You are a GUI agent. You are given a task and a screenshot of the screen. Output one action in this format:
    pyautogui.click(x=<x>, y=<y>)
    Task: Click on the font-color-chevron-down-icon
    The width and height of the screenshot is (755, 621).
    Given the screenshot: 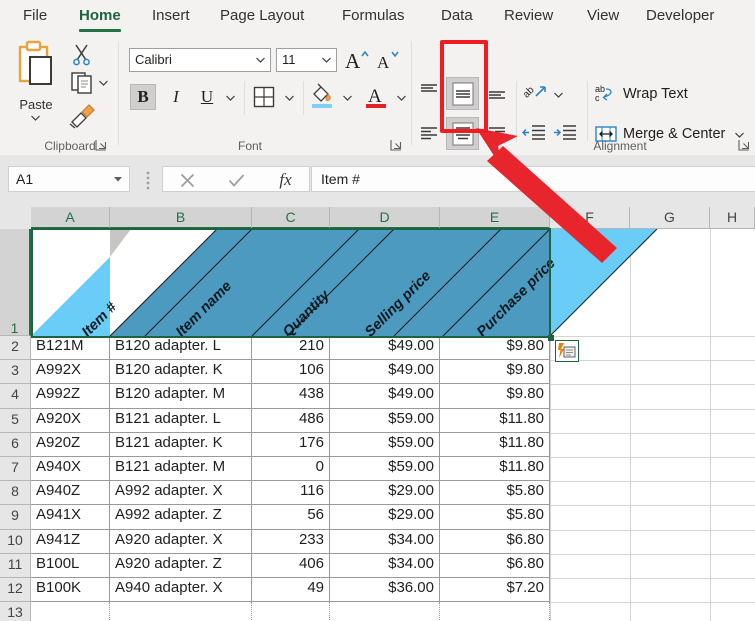 What is the action you would take?
    pyautogui.click(x=401, y=98)
    